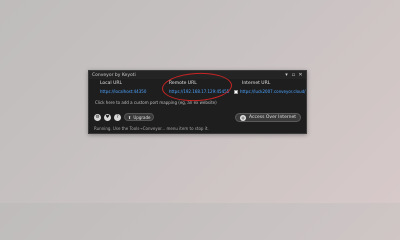  I want to click on minimize-icon: ▾, so click(286, 75).